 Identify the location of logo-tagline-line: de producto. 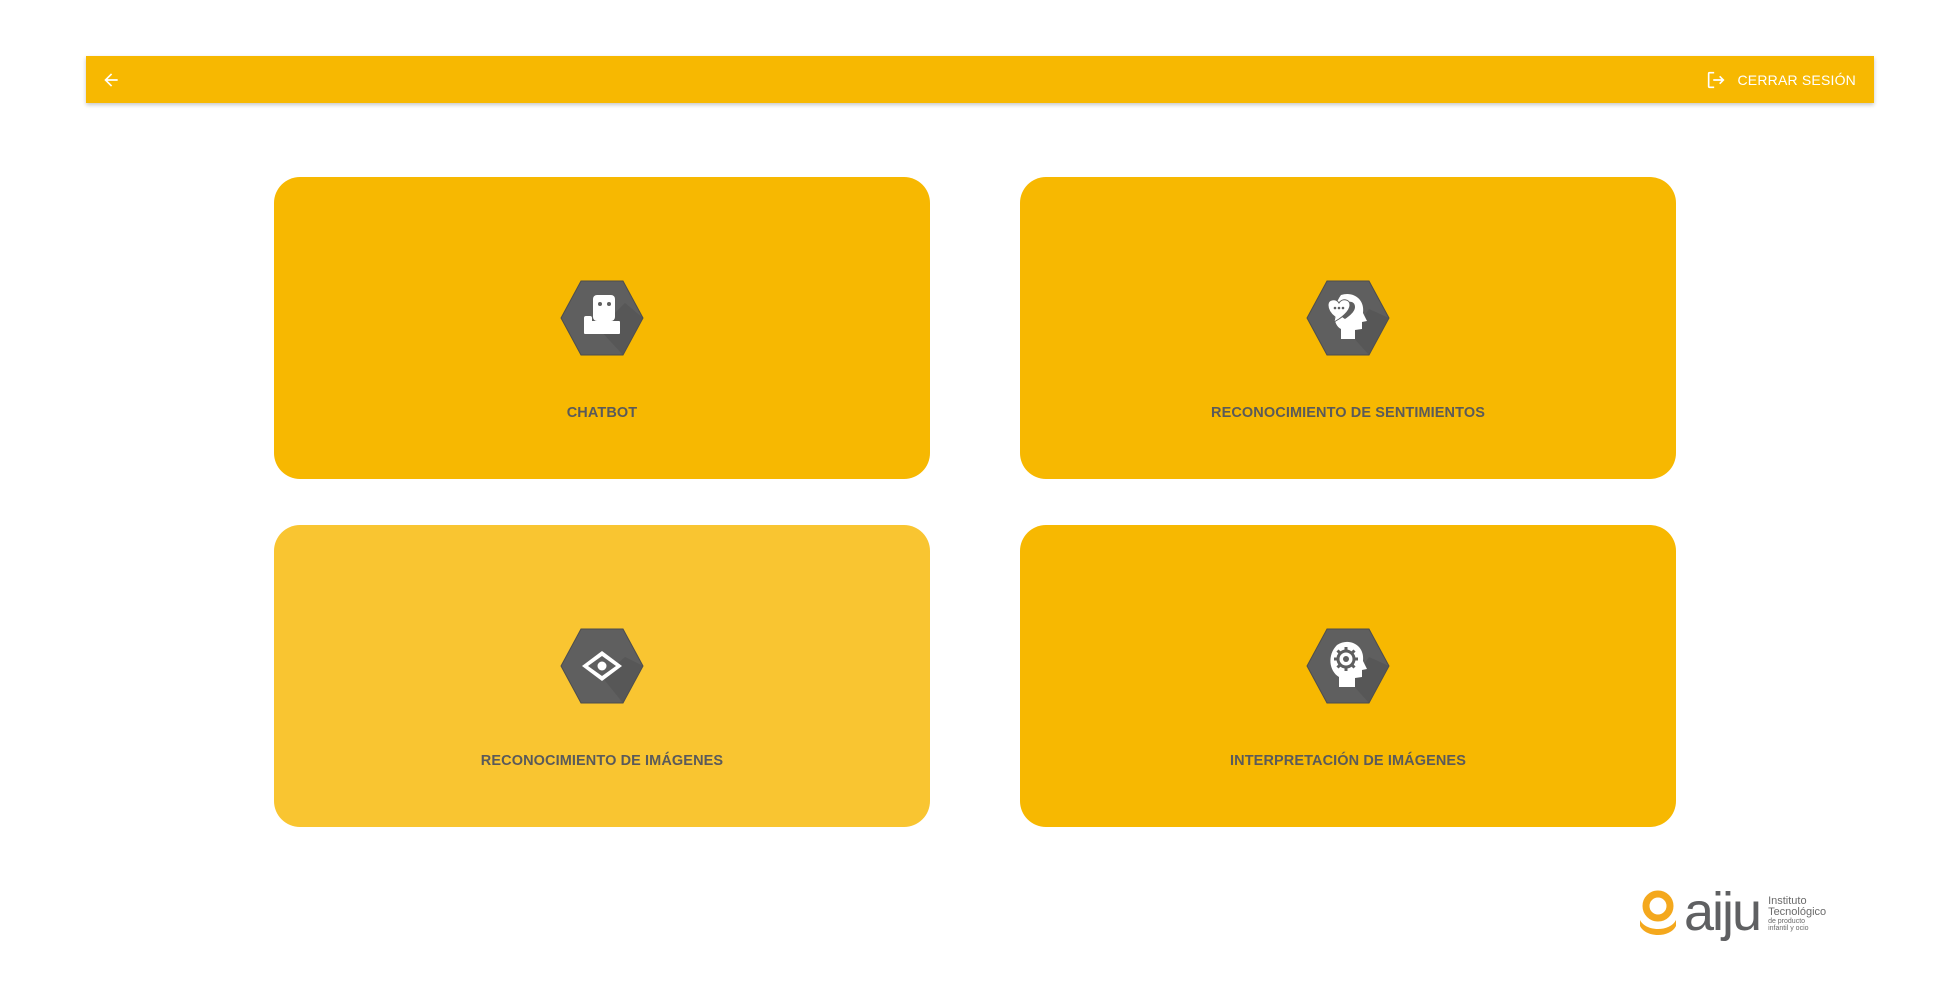
(1787, 921).